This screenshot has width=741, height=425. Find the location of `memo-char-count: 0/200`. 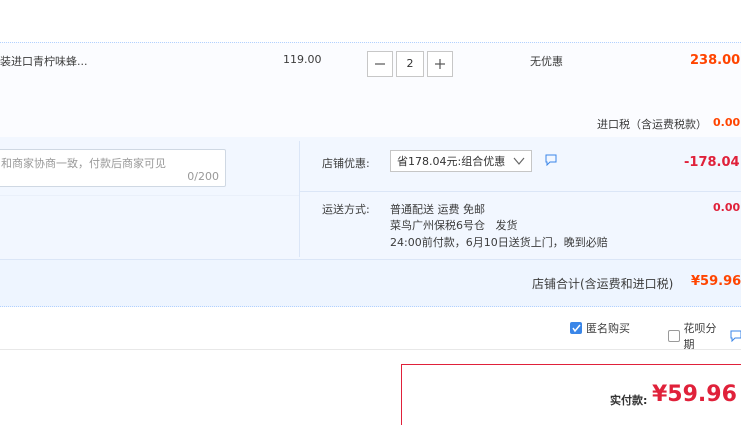

memo-char-count: 0/200 is located at coordinates (203, 176).